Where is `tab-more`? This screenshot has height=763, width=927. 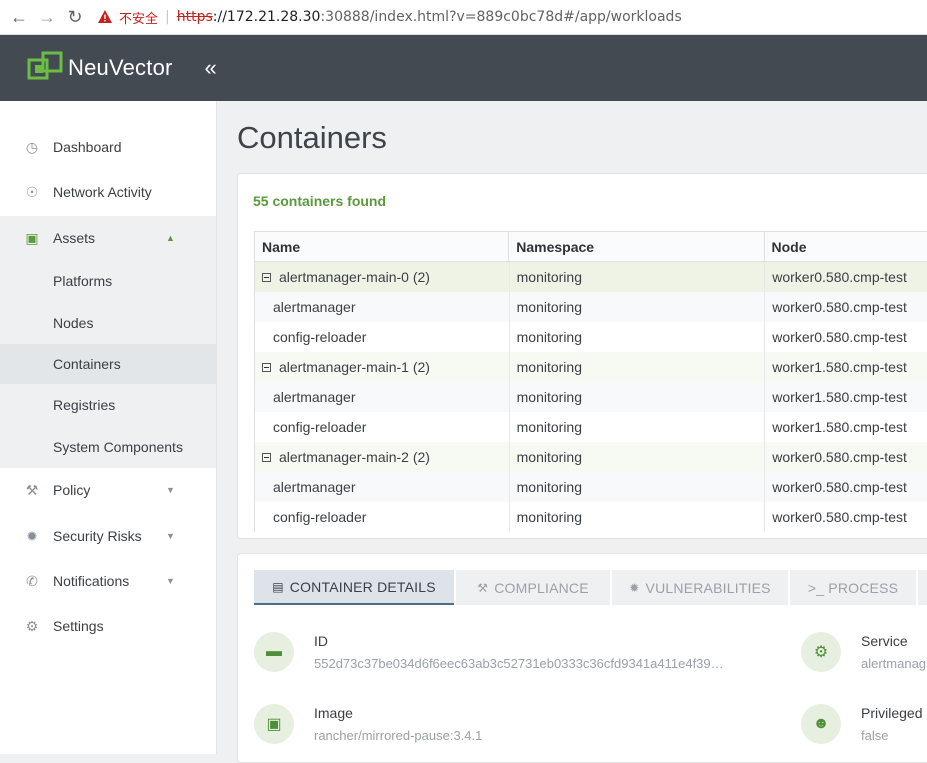 tab-more is located at coordinates (922, 587).